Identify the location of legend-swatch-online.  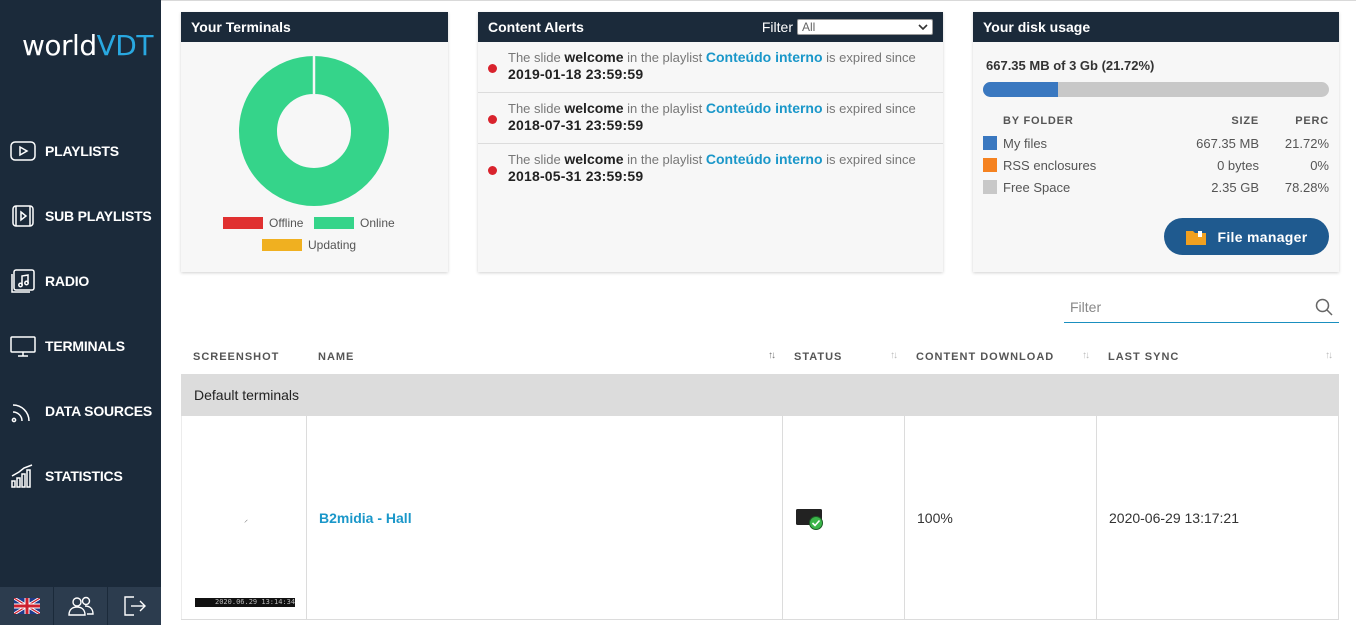
(334, 223).